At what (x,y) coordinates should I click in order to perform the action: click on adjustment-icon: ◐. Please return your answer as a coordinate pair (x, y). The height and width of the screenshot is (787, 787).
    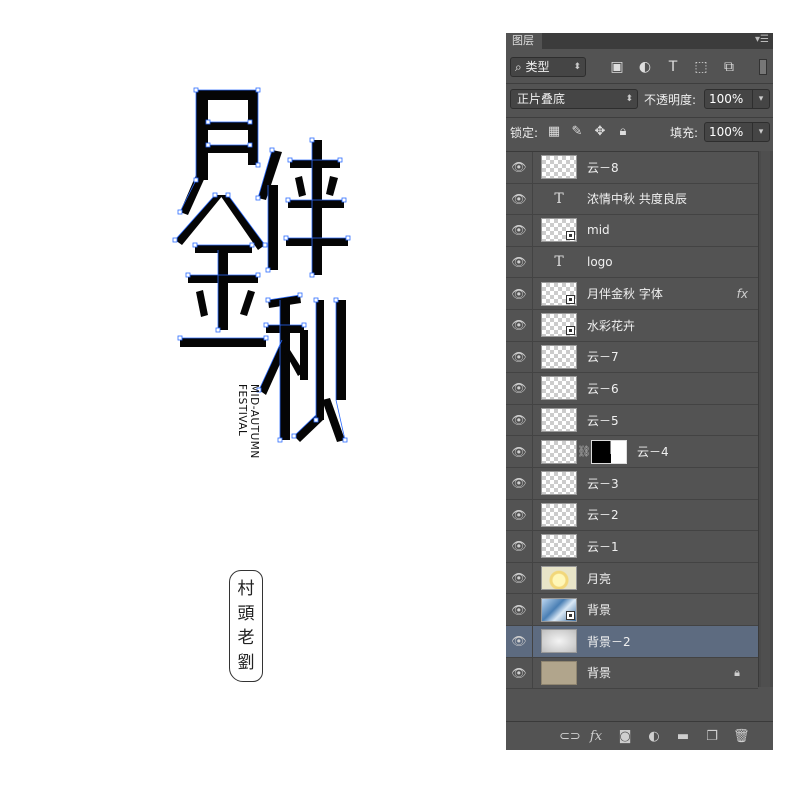
    Looking at the image, I should click on (654, 736).